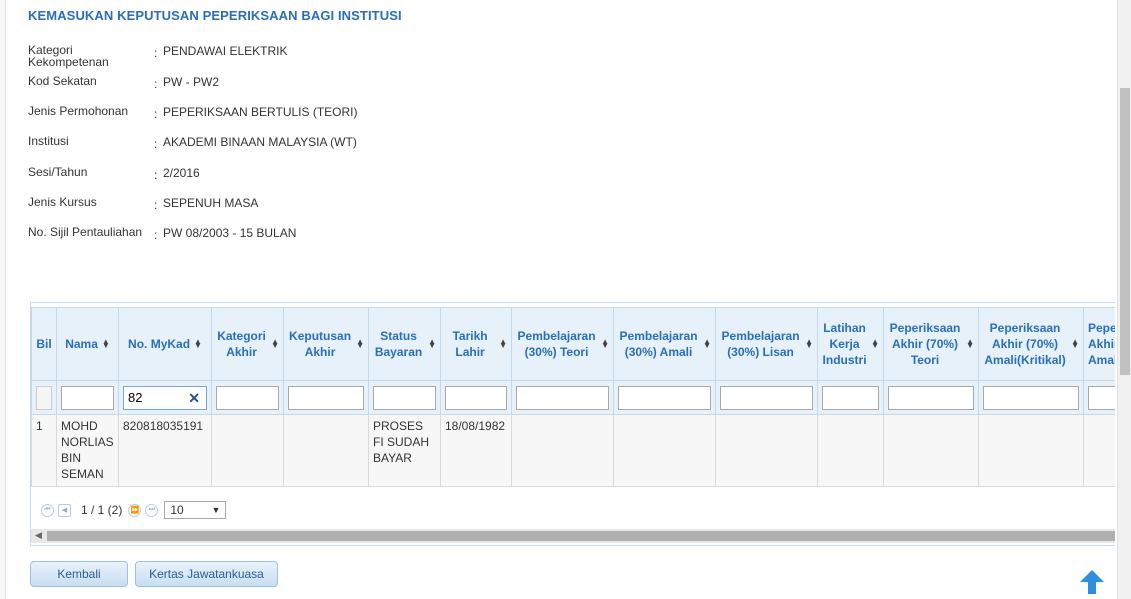 This screenshot has width=1131, height=599. I want to click on filter-input-tarikh-lahir, so click(476, 397).